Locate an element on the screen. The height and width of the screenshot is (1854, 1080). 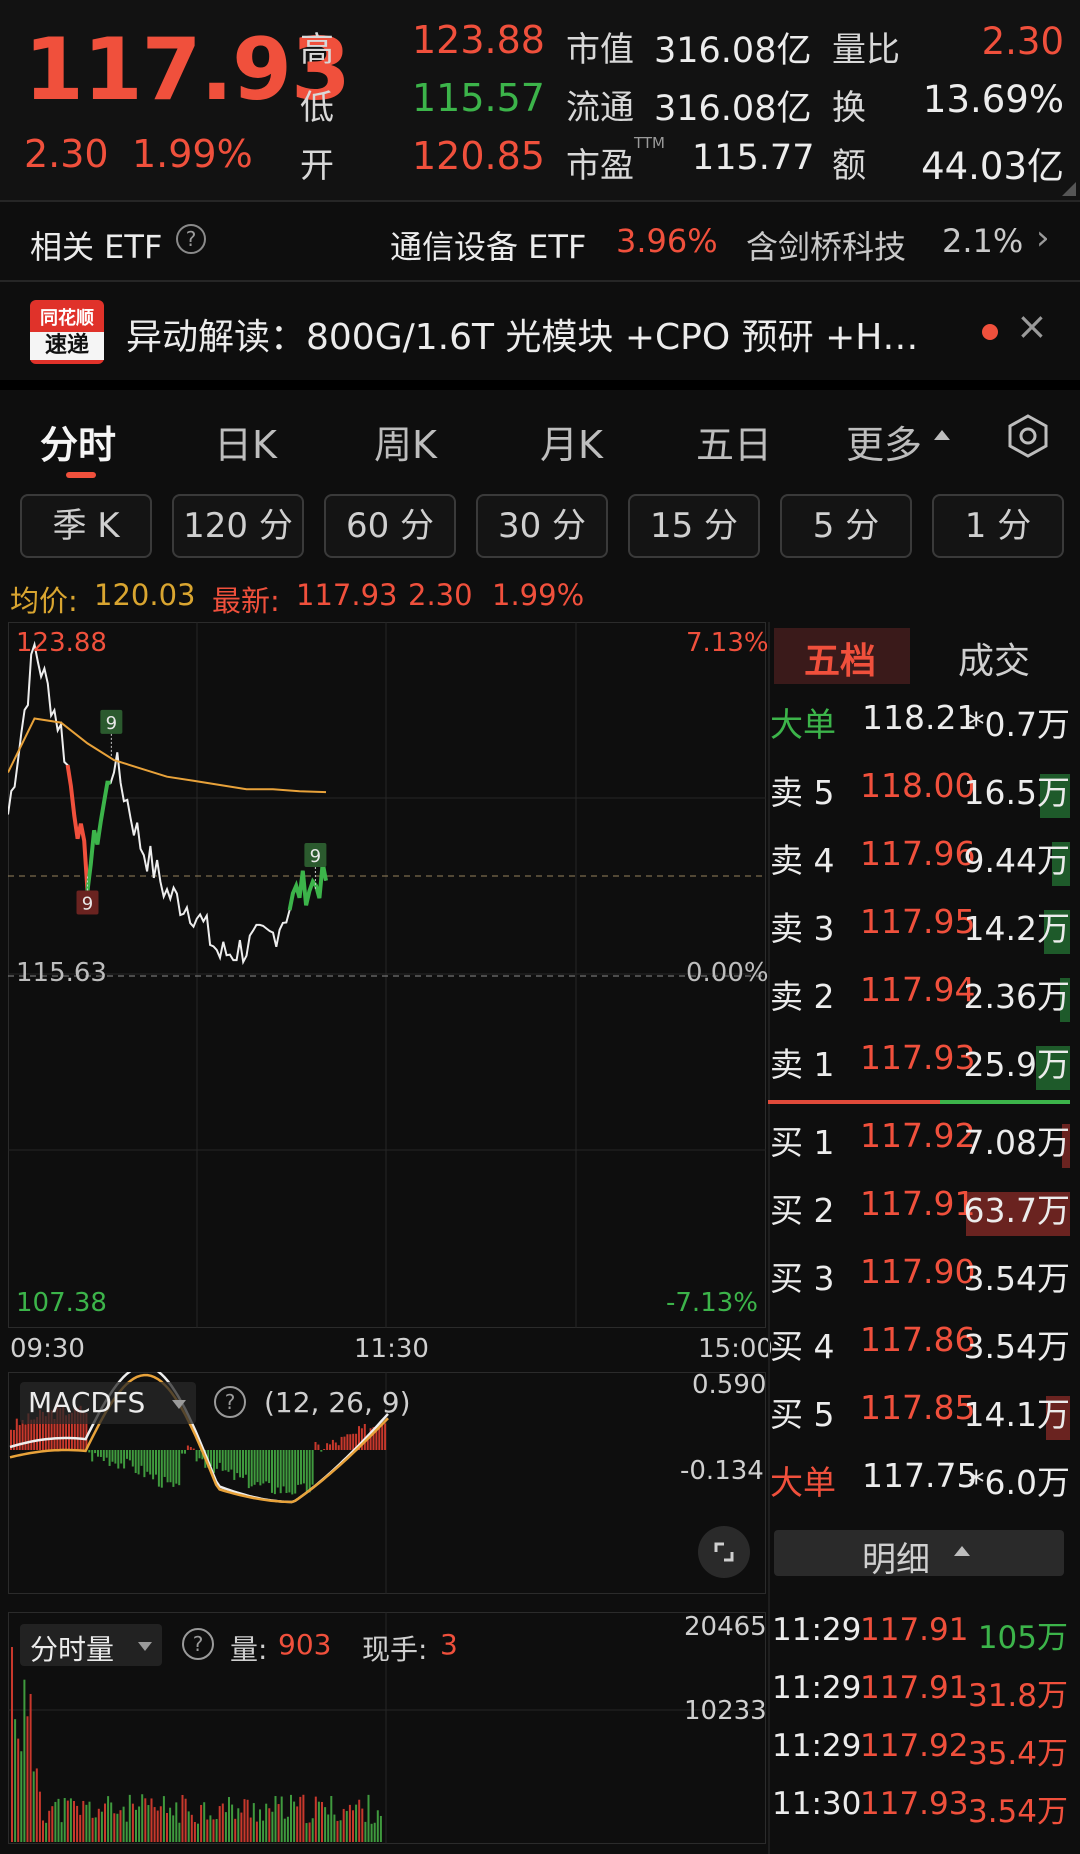
related-etf-row: 相关 ETF ? 通信设备 ETF 3.96% 含剑桥科技 2.1% › is located at coordinates (540, 241).